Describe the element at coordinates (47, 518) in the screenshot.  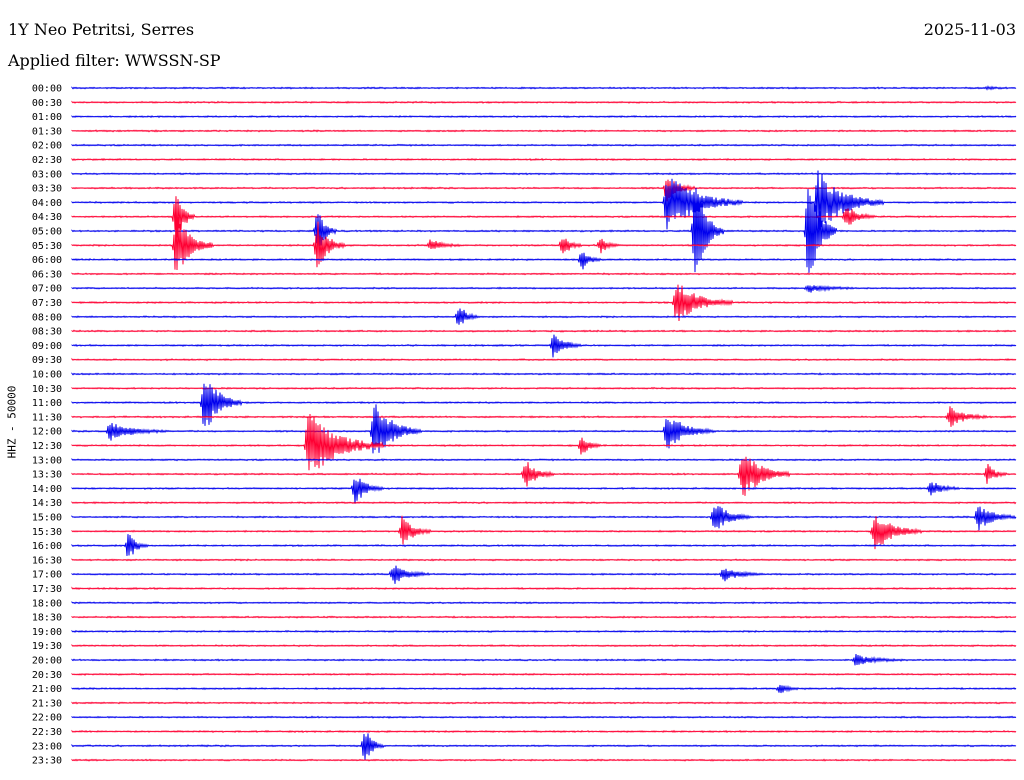
I see `row-label: 15:00` at that location.